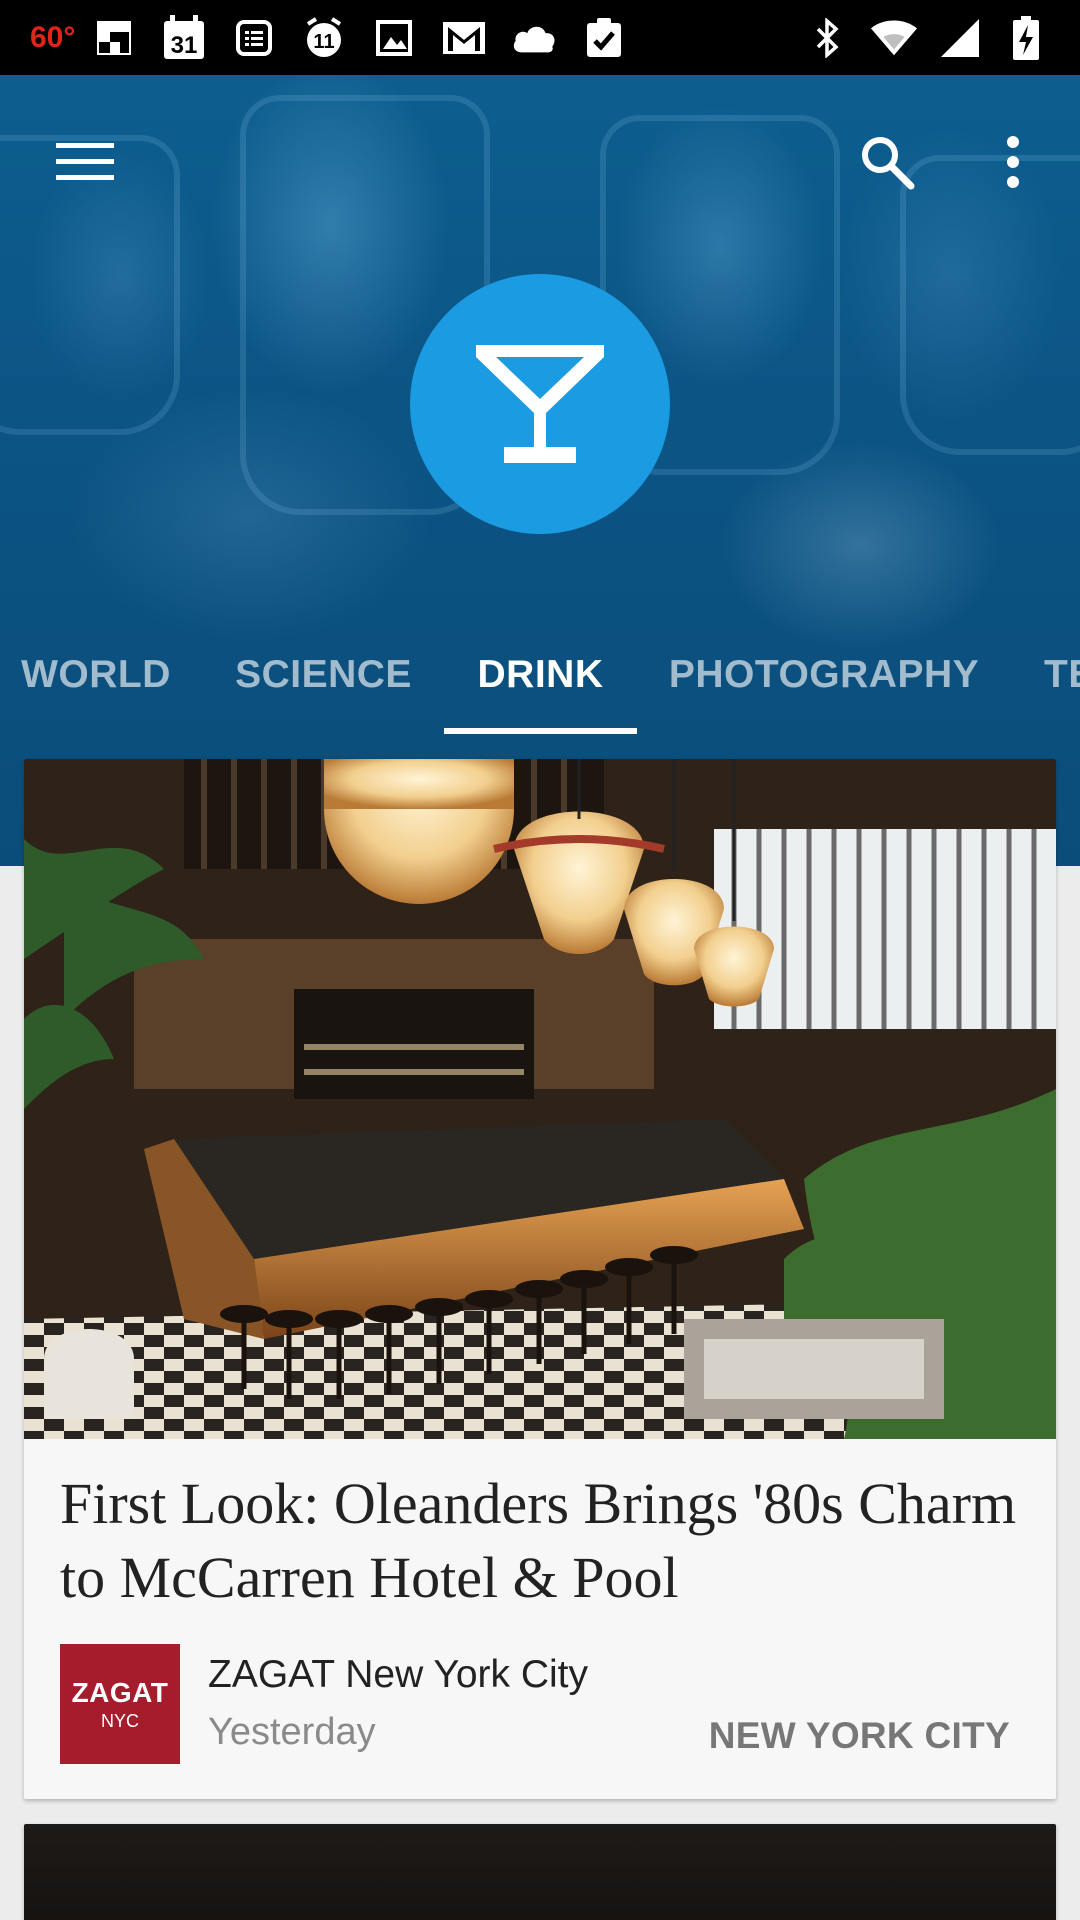  What do you see at coordinates (1026, 38) in the screenshot?
I see `battery-charging-icon` at bounding box center [1026, 38].